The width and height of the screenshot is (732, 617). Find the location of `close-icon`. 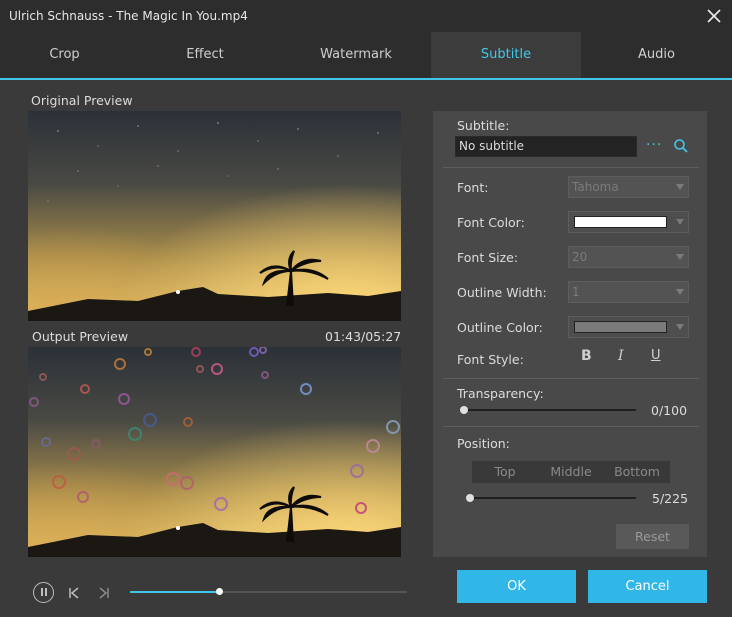

close-icon is located at coordinates (714, 16).